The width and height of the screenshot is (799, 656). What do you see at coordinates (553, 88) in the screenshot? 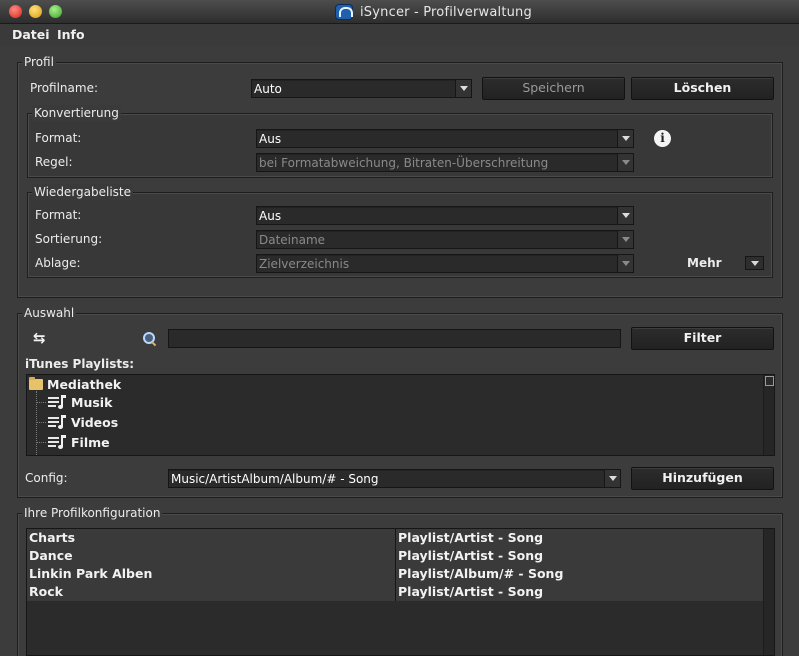
I see `save-button: Speichern` at bounding box center [553, 88].